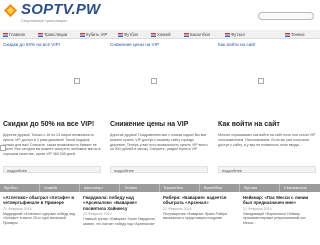  I want to click on logo-icon, so click(10, 10).